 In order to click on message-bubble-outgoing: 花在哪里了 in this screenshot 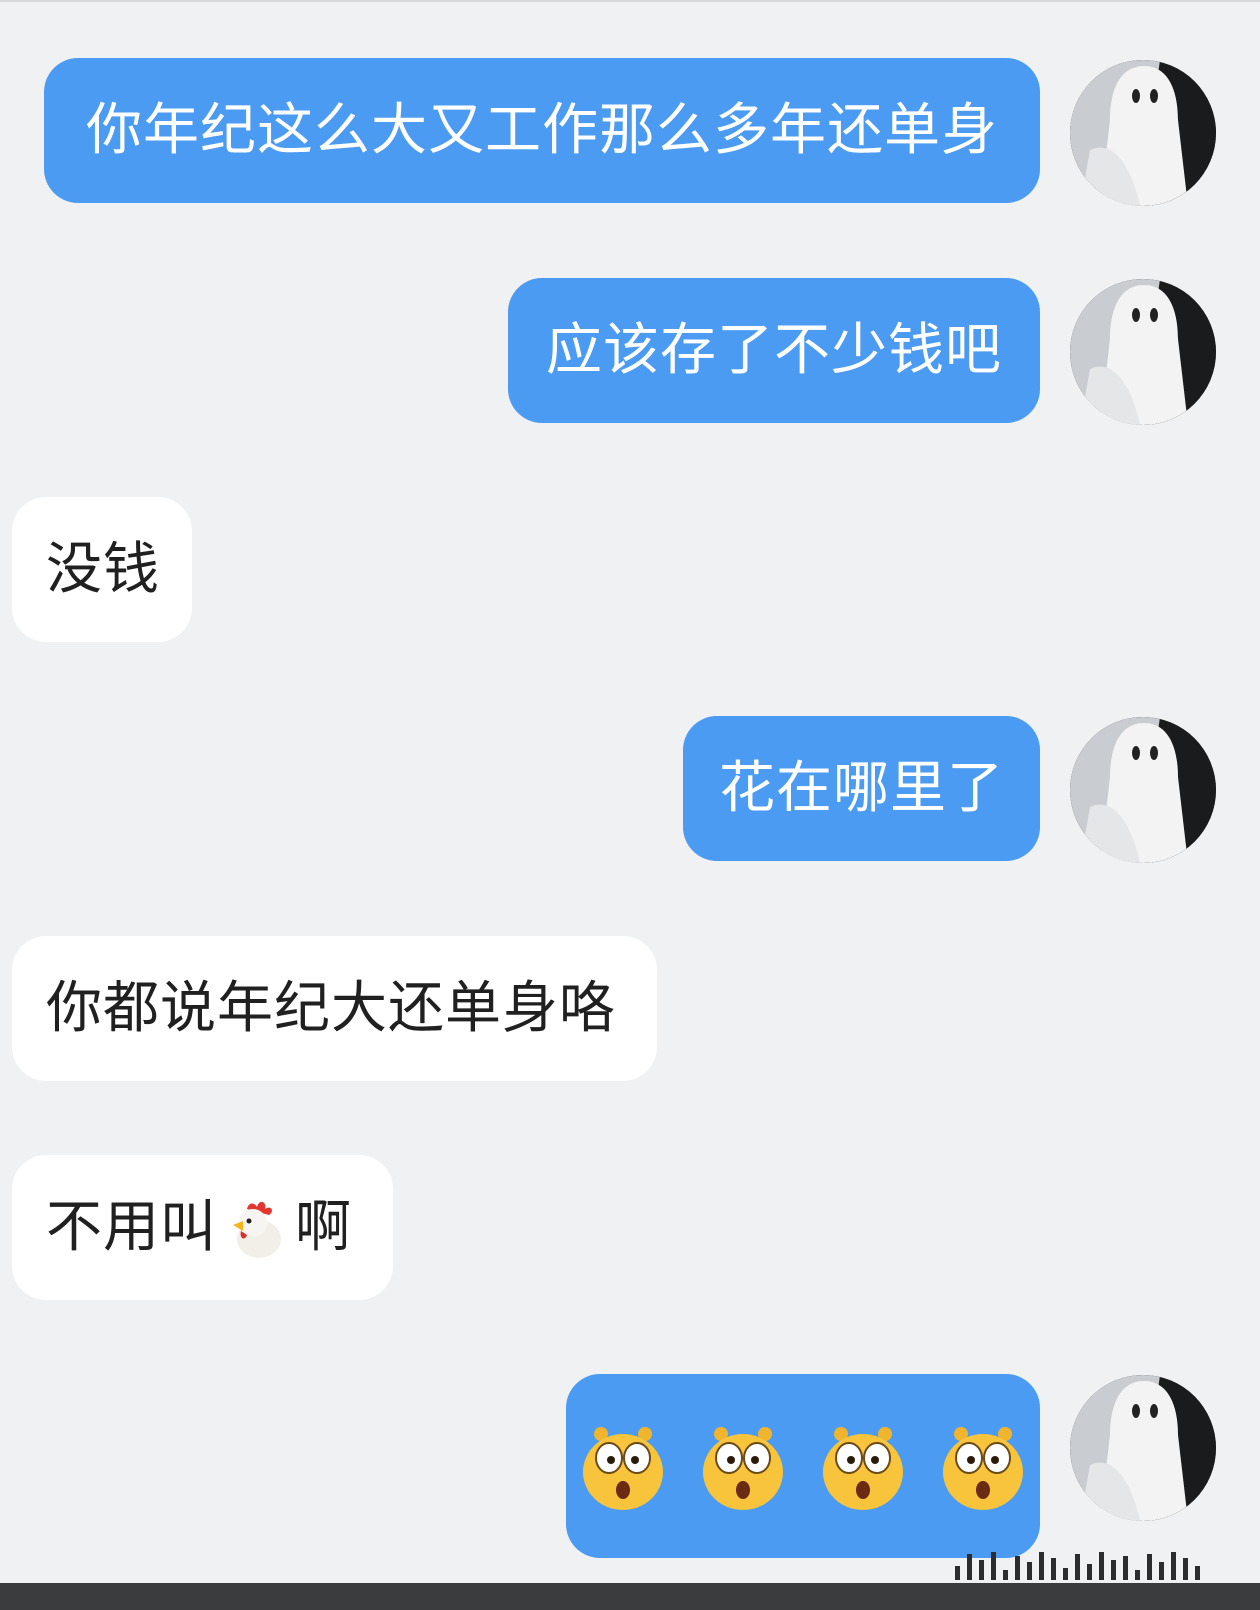, I will do `click(861, 788)`.